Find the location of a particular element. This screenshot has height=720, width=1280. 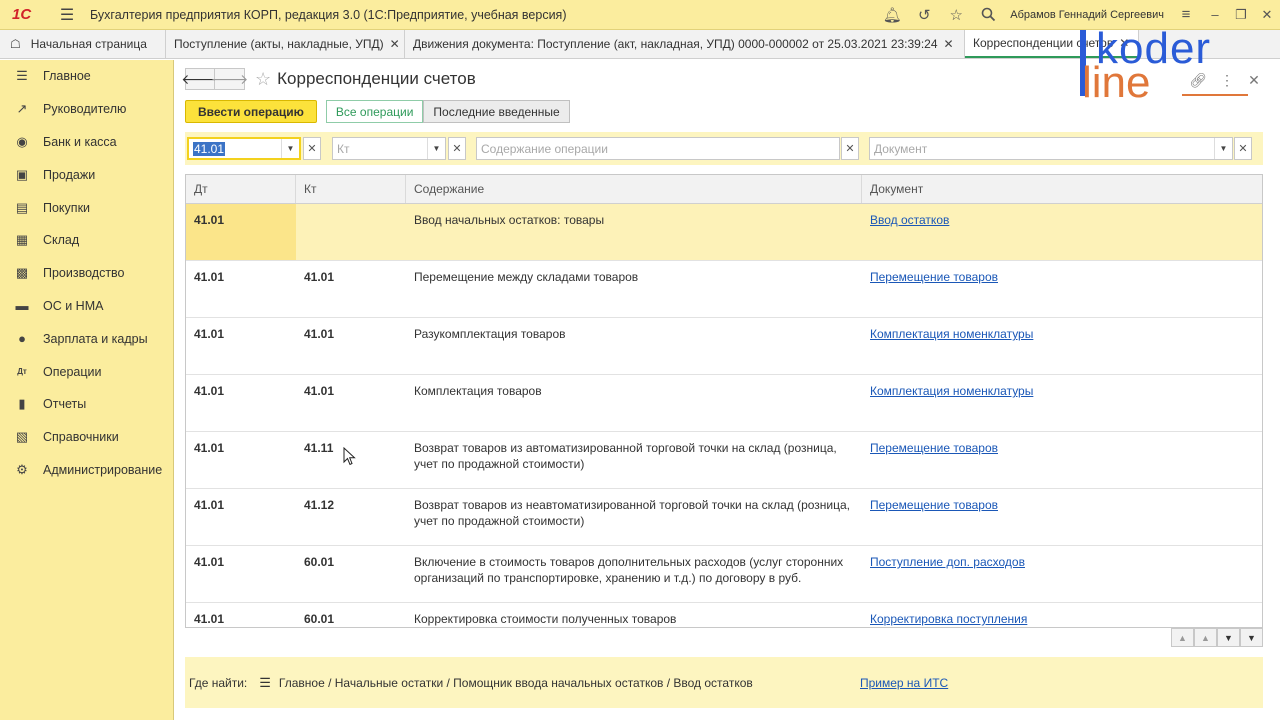

cell-document: Ввод остатков is located at coordinates (1062, 232).